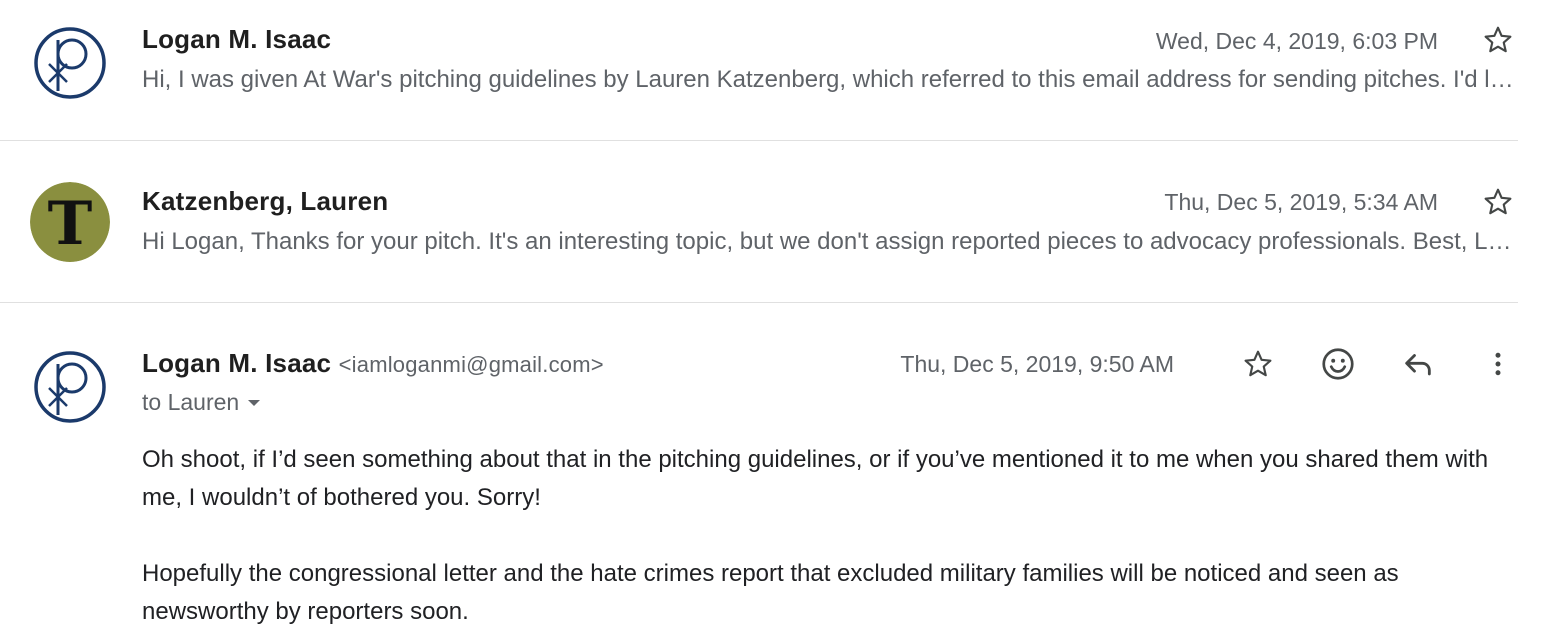  I want to click on svg-text: T, so click(70, 224).